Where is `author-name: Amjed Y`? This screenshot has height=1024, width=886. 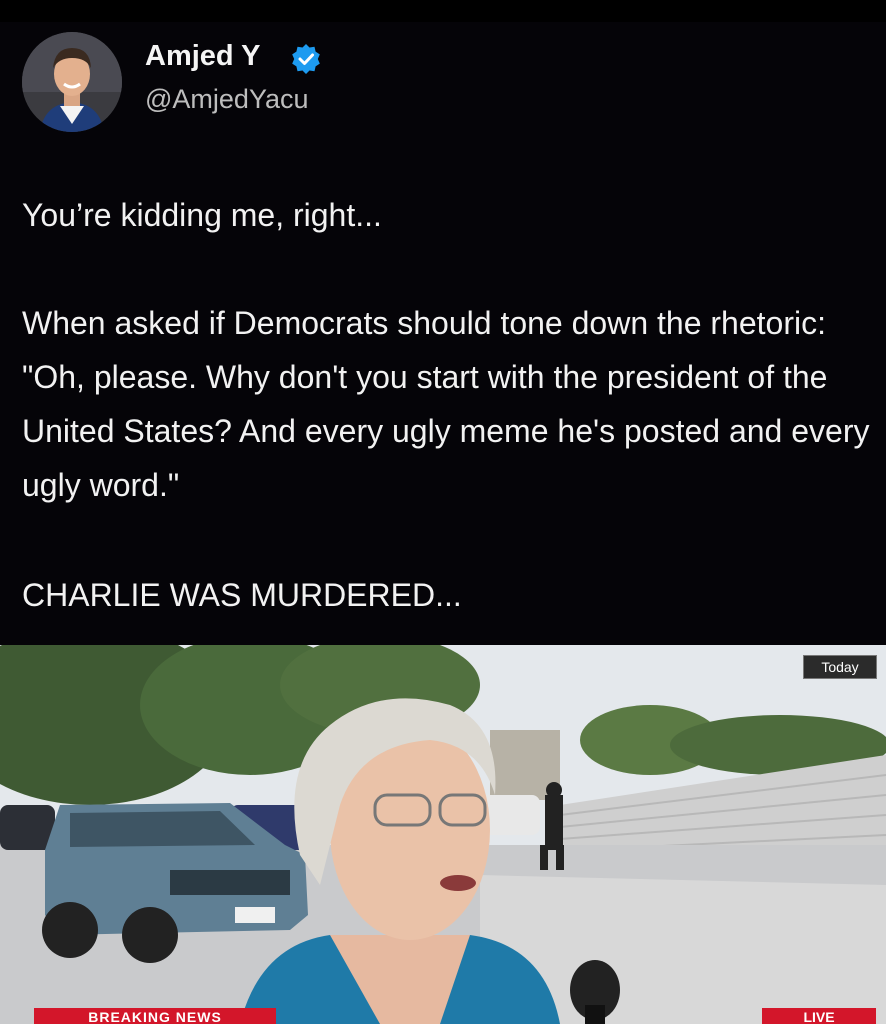
author-name: Amjed Y is located at coordinates (203, 56).